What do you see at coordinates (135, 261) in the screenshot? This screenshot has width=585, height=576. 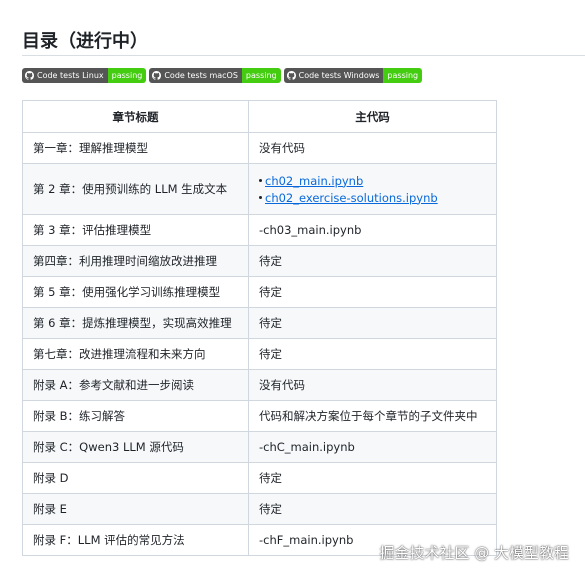 I see `chapter-title: 第四章：利用推理时间缩放改进推理` at bounding box center [135, 261].